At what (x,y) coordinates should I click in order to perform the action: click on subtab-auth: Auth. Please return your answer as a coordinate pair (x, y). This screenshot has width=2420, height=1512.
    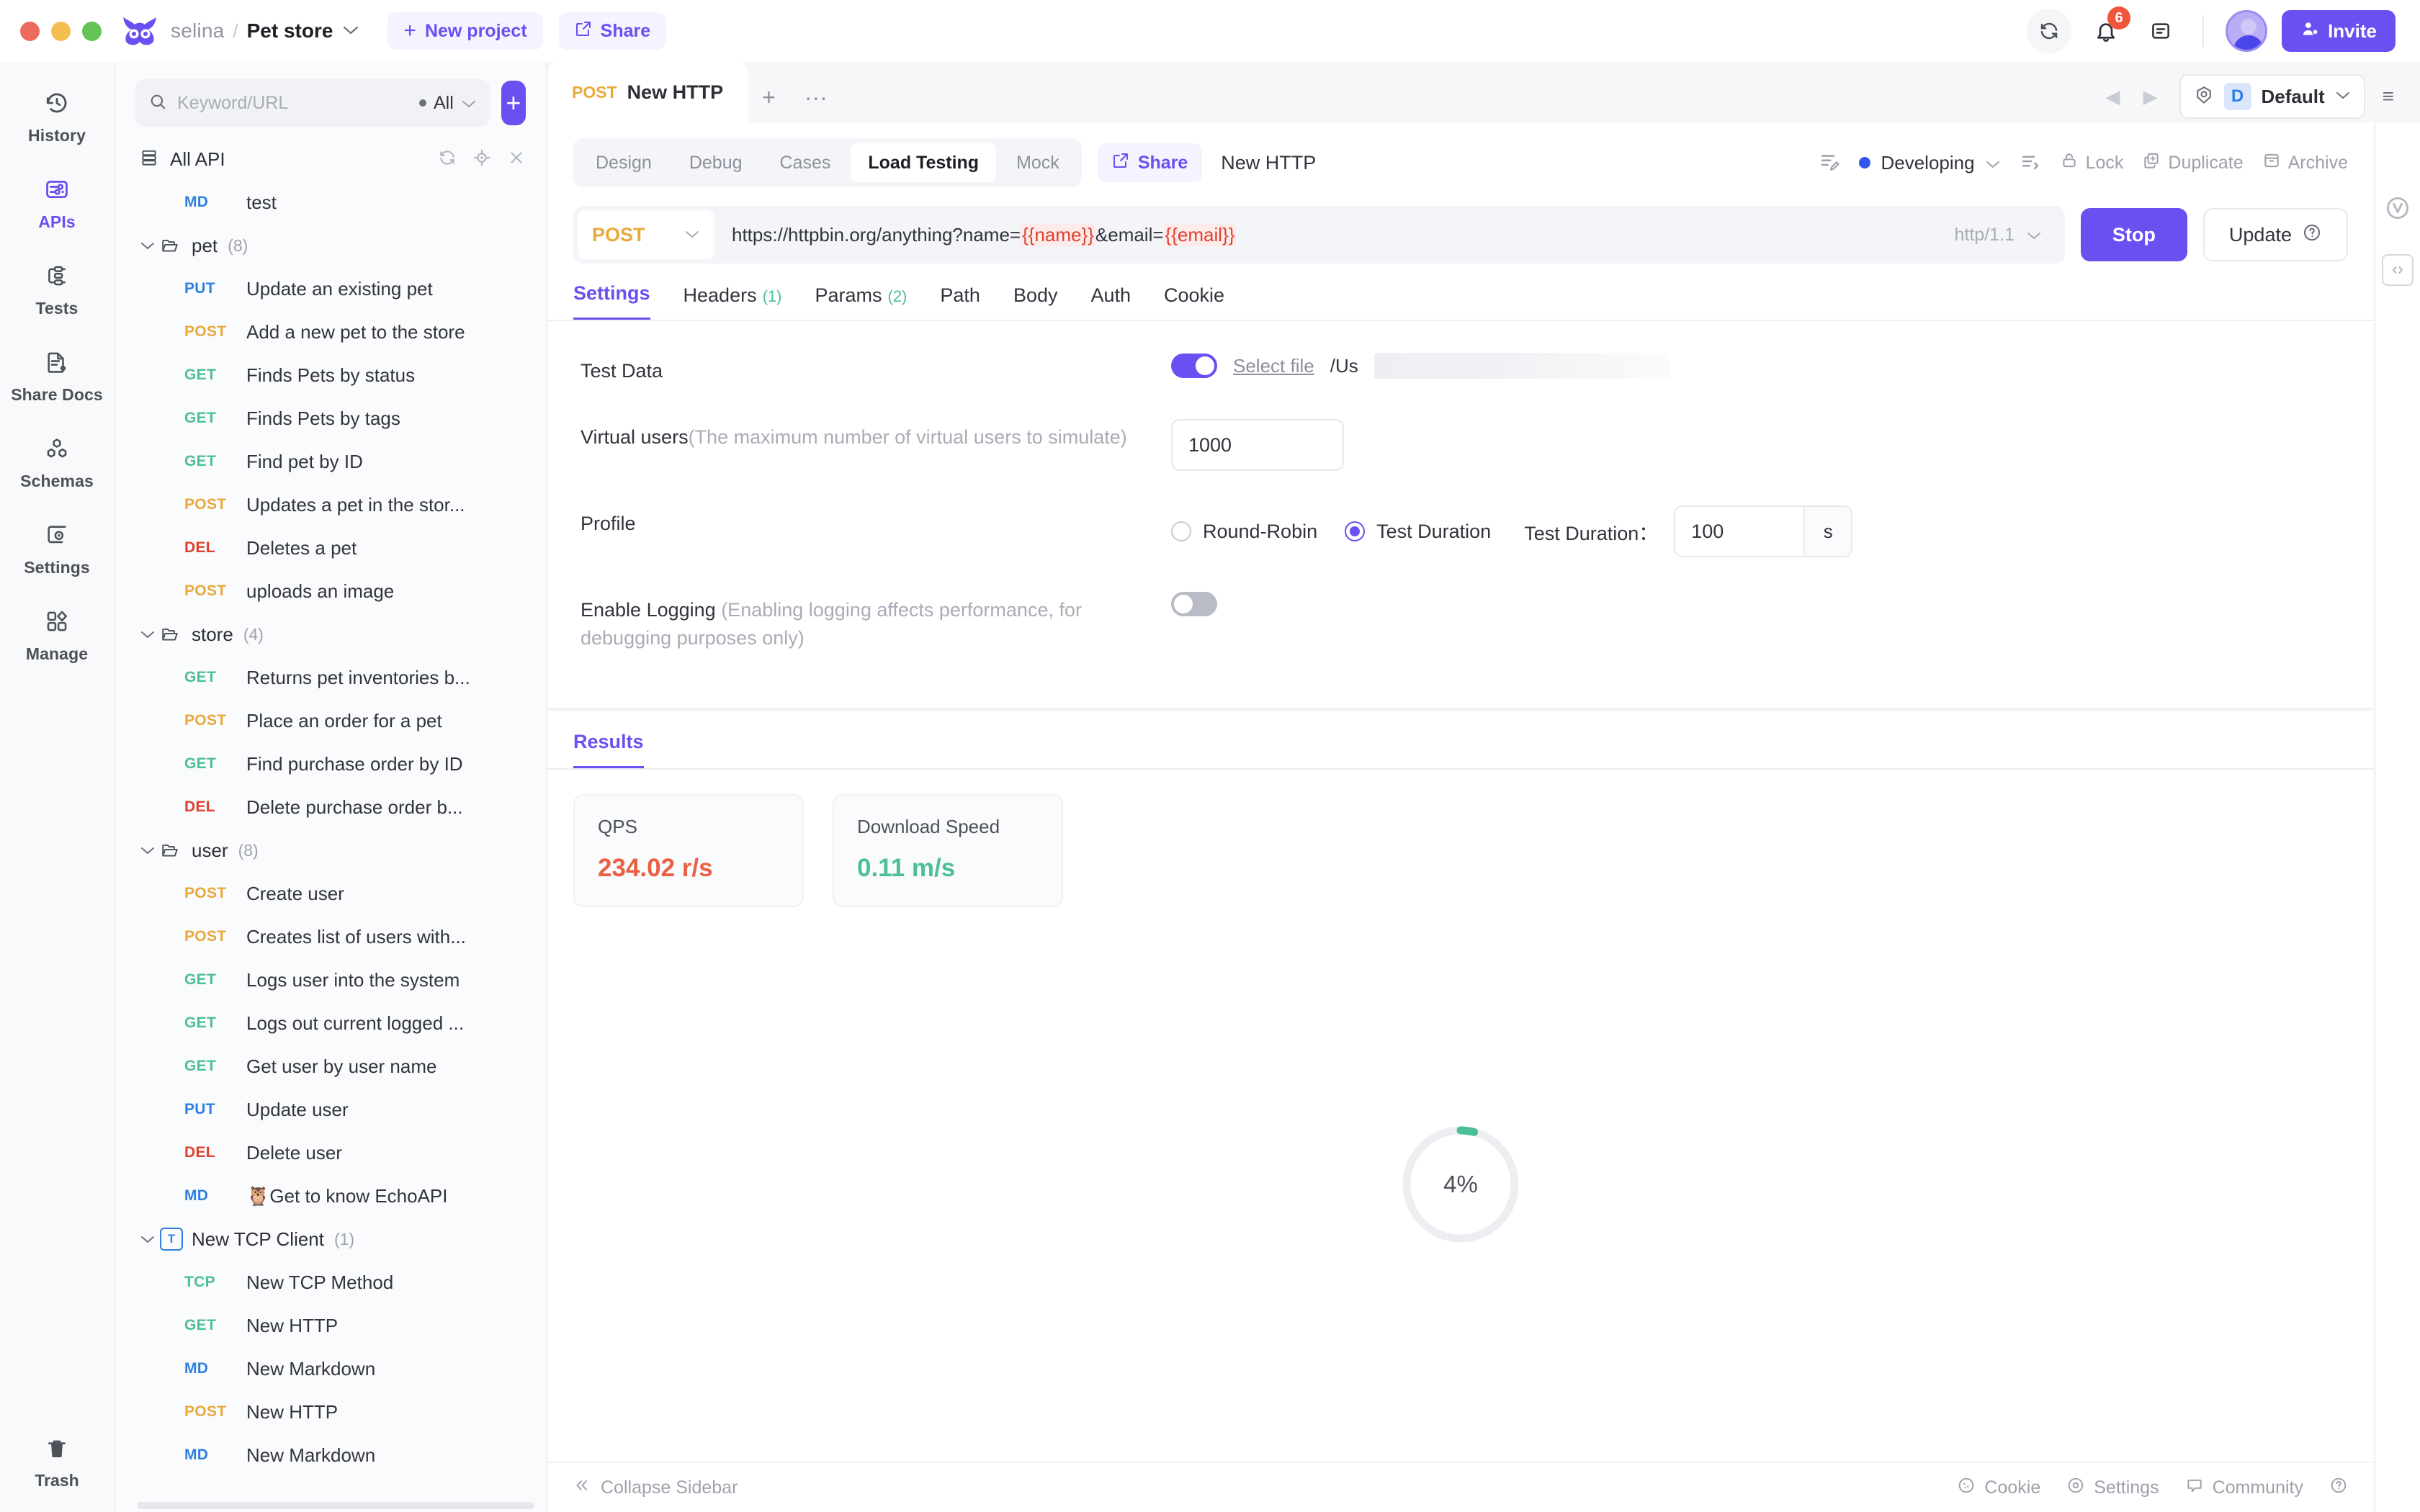
    Looking at the image, I should click on (1110, 302).